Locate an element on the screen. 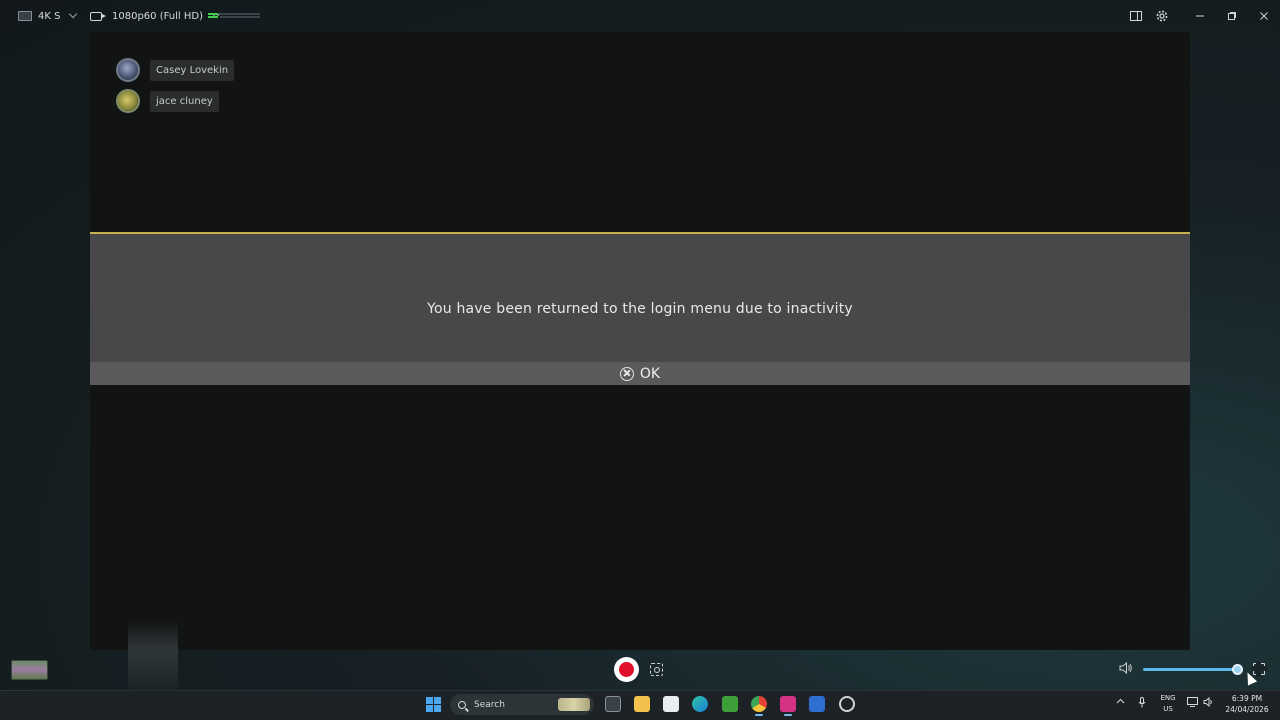 The height and width of the screenshot is (720, 1280). signed-in-players: Casey Lovekin jace cluney is located at coordinates (175, 89).